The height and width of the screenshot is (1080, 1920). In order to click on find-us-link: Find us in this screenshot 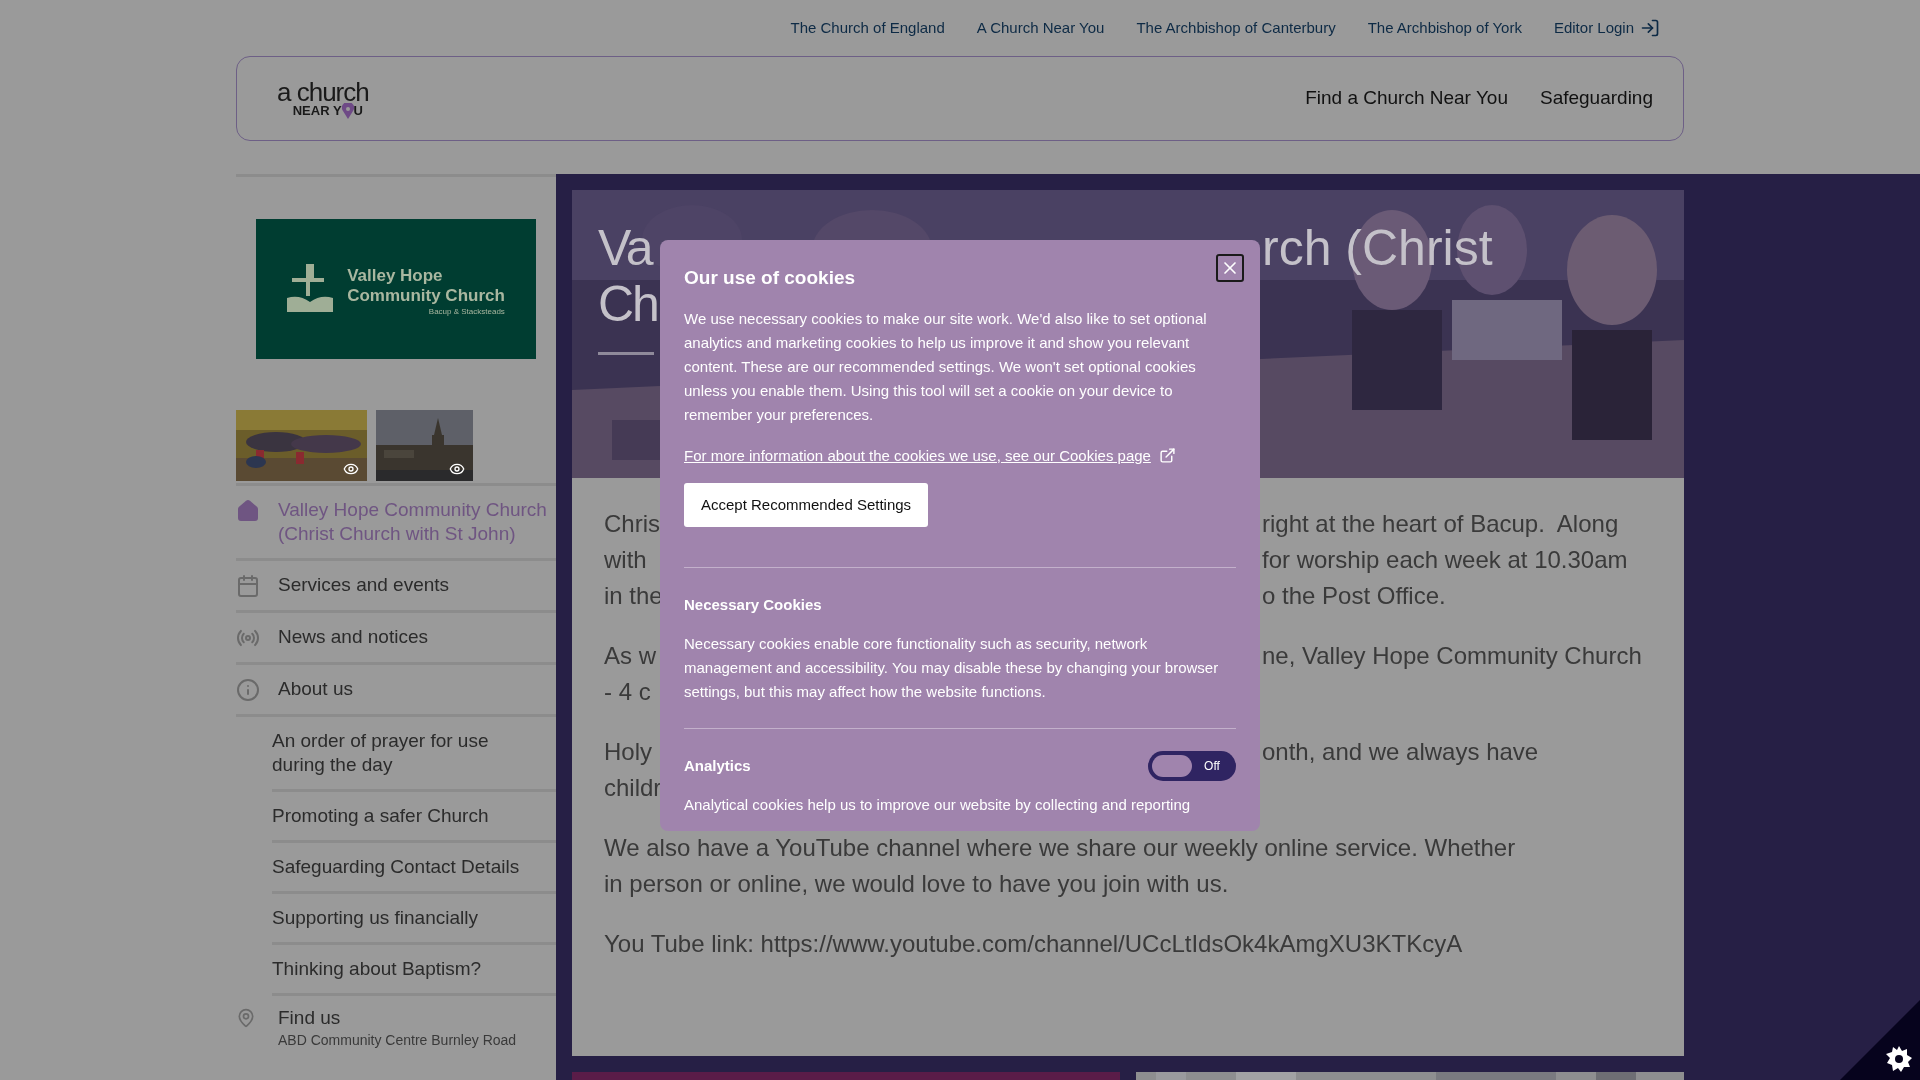, I will do `click(397, 1018)`.